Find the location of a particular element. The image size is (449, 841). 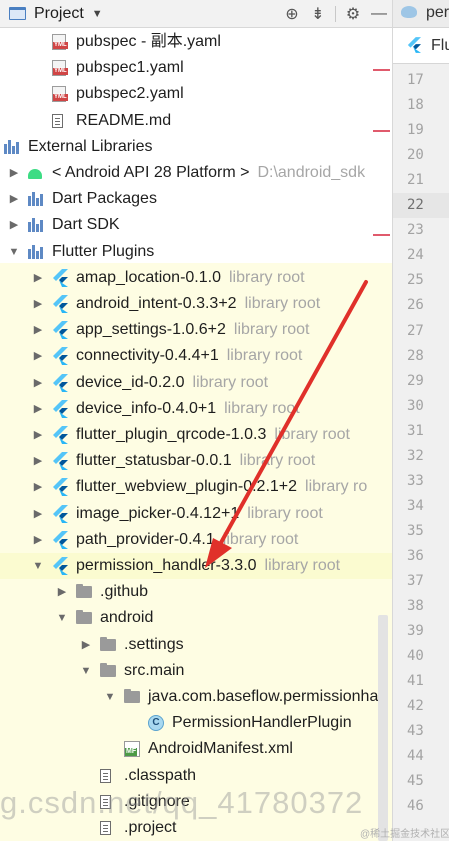

tree-item-label: pubspec - 副本.yaml is located at coordinates (148, 42).